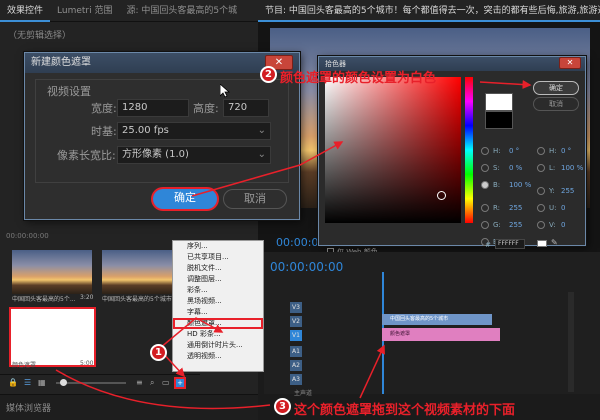 The width and height of the screenshot is (600, 420). I want to click on arrow-to-color-matte-menu, so click(191, 333).